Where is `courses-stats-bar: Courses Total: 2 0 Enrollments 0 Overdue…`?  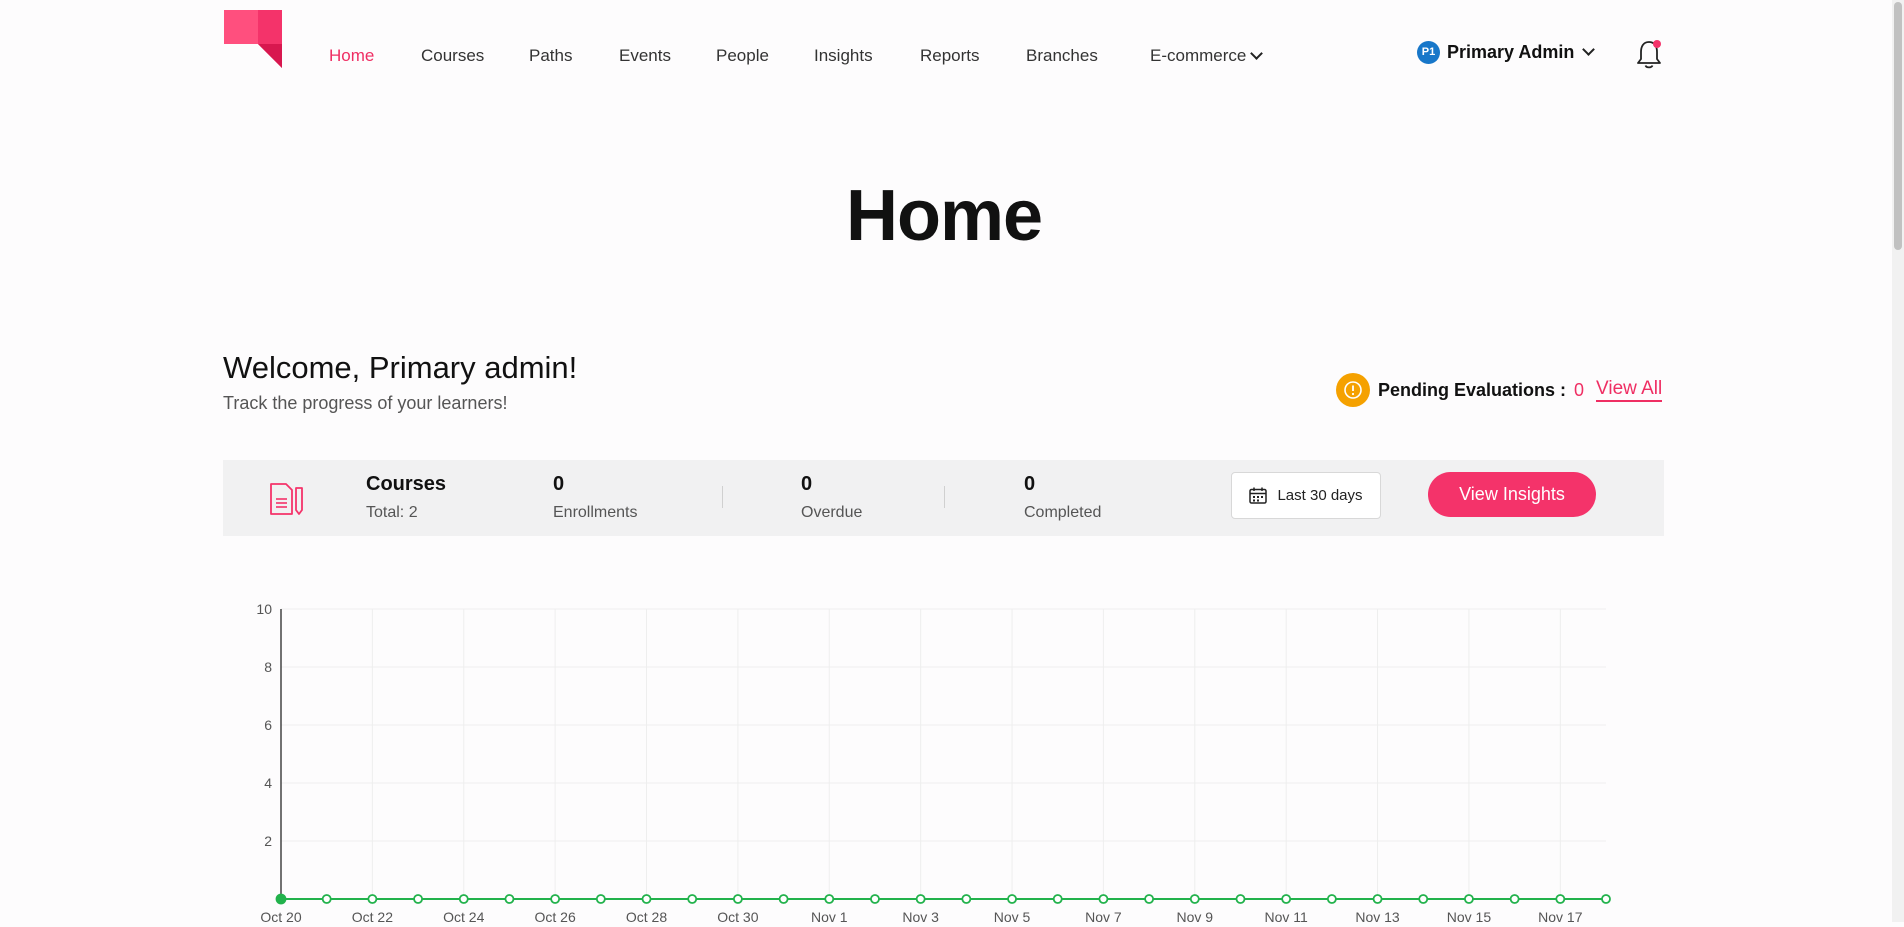 courses-stats-bar: Courses Total: 2 0 Enrollments 0 Overdue… is located at coordinates (943, 498).